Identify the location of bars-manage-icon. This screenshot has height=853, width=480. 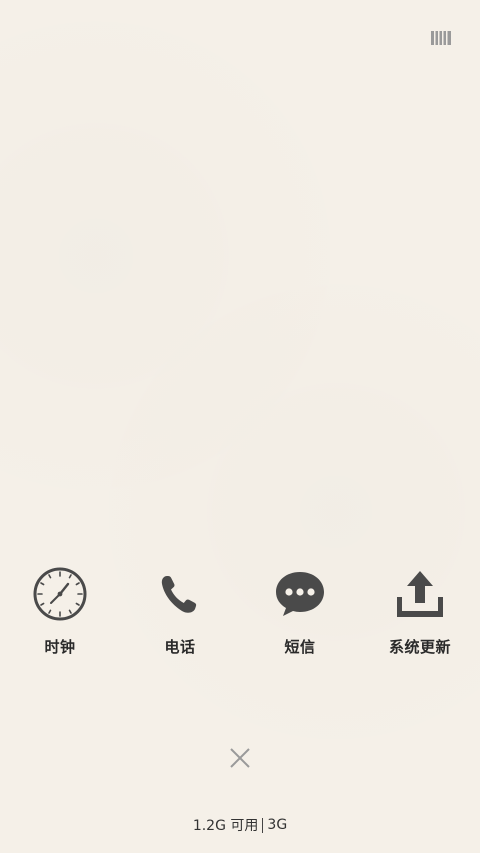
(441, 38).